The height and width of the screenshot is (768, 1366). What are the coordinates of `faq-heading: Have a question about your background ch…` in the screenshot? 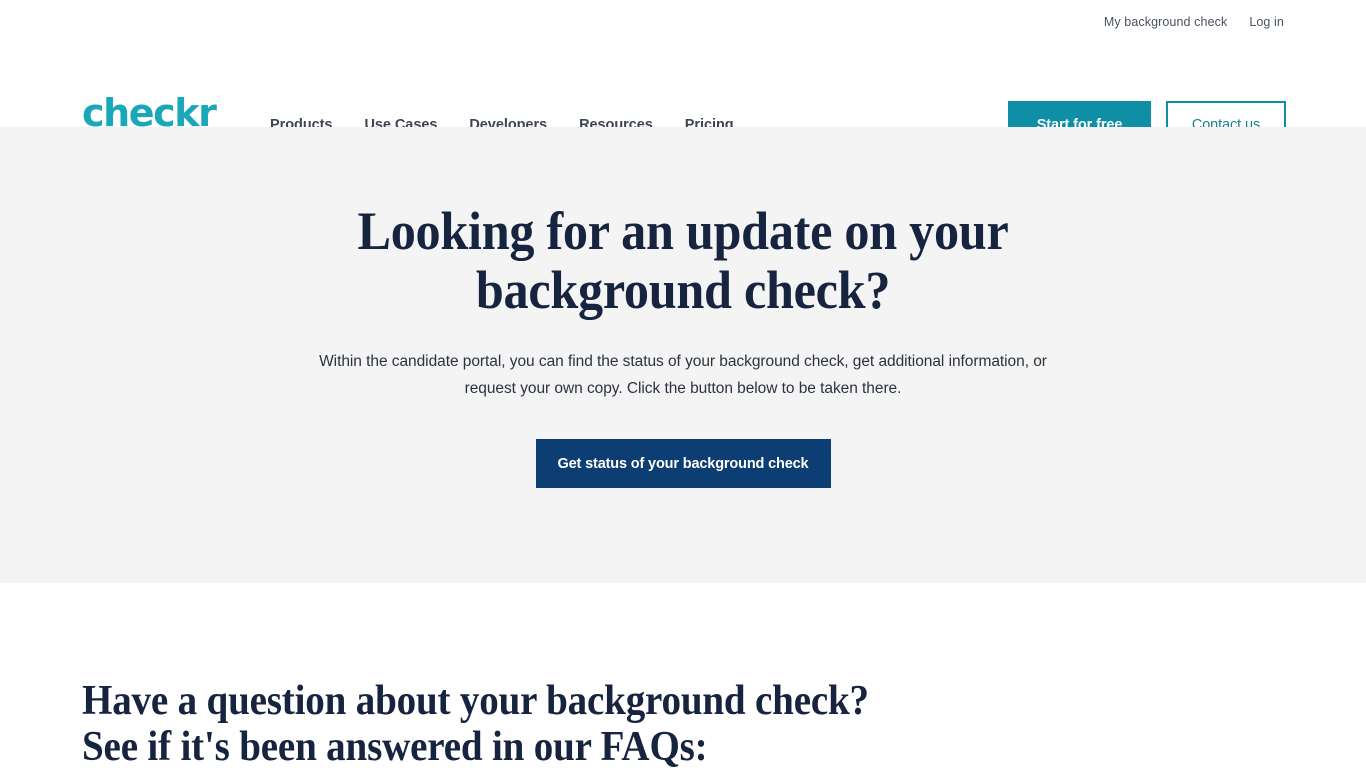 It's located at (475, 723).